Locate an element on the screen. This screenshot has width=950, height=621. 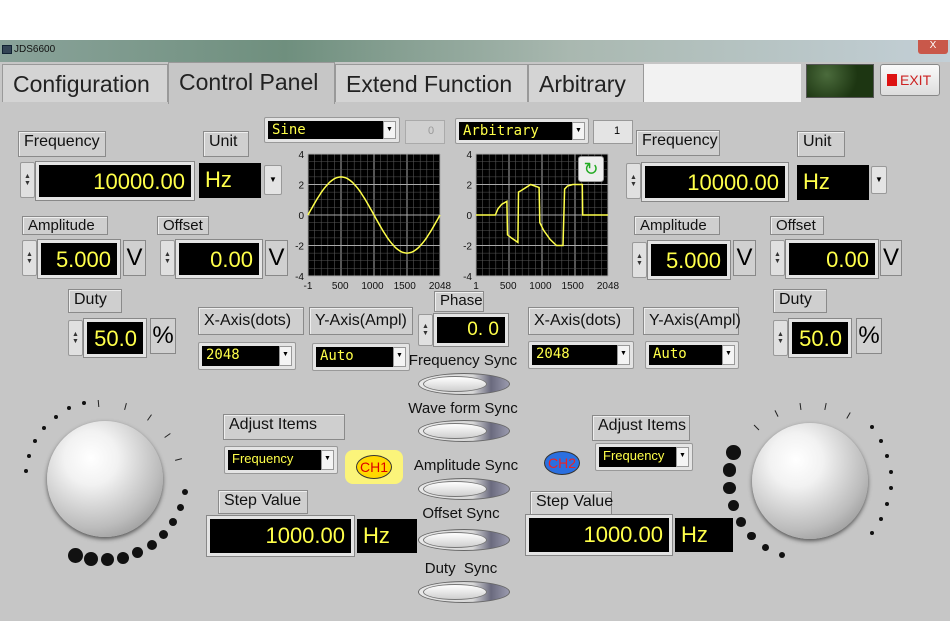
waveform-sync-toggle is located at coordinates (464, 431).